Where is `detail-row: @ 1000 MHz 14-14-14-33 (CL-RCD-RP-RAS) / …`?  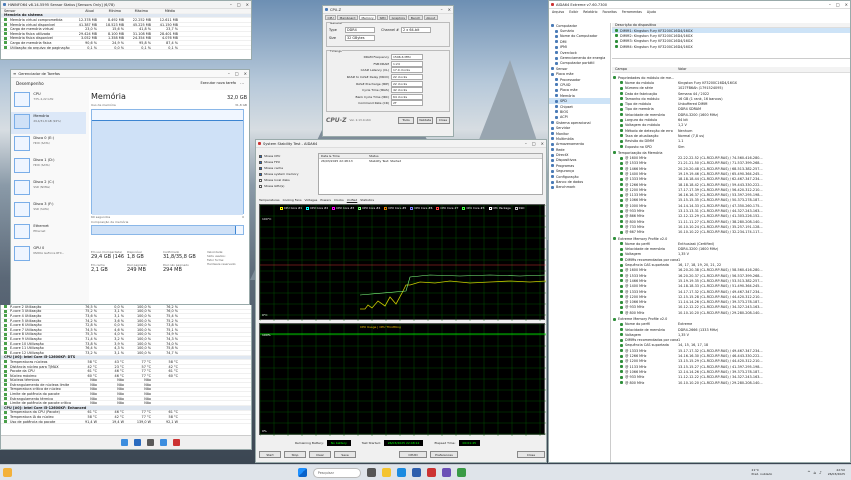 detail-row: @ 1000 MHz 14-14-14-33 (CL-RCD-RP-RAS) / … is located at coordinates (731, 205).